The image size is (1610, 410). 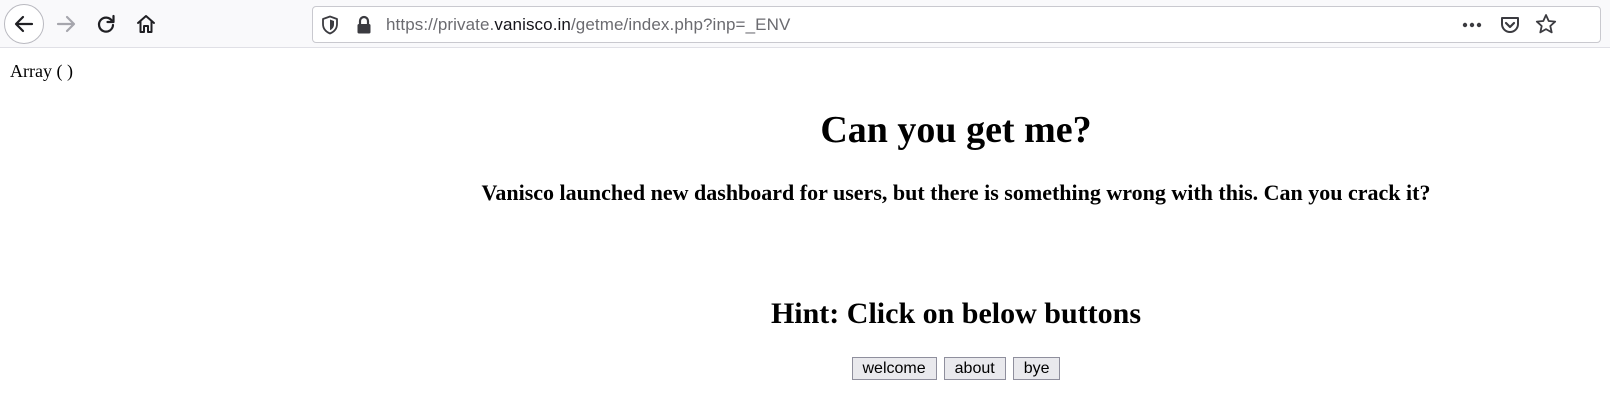 I want to click on page-title: Can you get me?, so click(x=956, y=130).